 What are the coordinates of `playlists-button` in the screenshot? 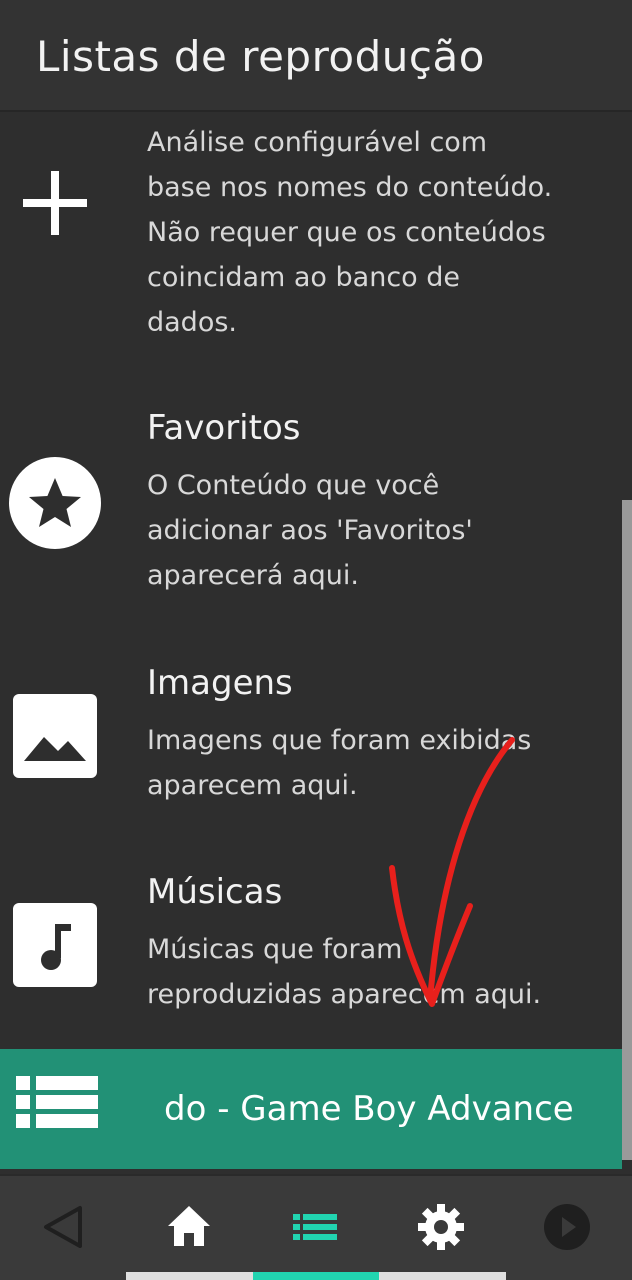 It's located at (315, 1226).